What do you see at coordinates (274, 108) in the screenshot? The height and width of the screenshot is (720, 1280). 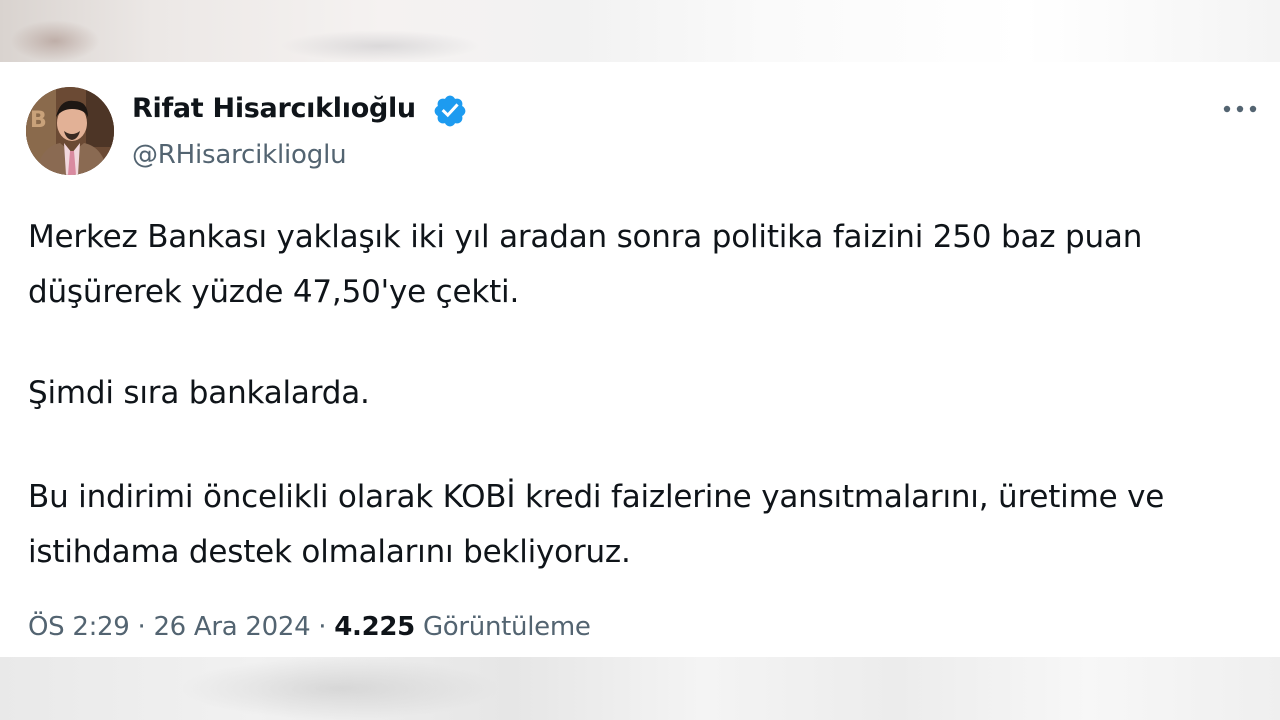 I see `author-display-name: Rifat Hisarcıklıoğlu` at bounding box center [274, 108].